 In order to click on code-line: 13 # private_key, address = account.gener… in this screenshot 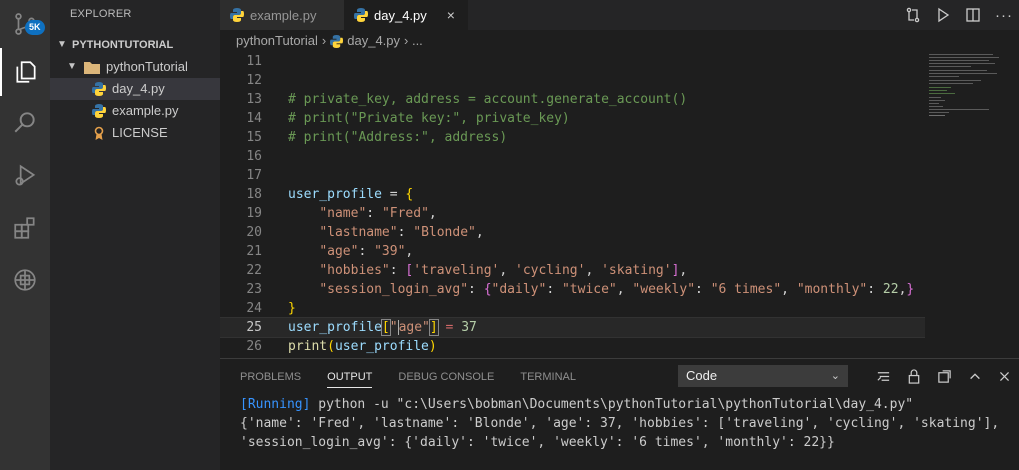, I will do `click(467, 99)`.